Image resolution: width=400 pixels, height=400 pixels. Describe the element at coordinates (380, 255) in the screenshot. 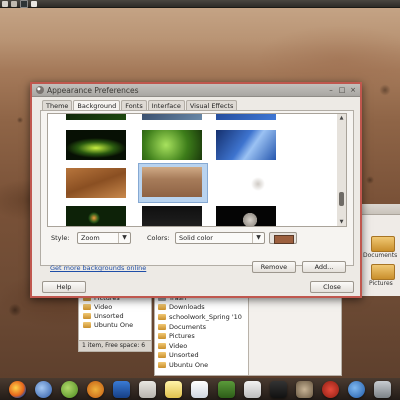

I see `documents-folder-label: Documents` at that location.